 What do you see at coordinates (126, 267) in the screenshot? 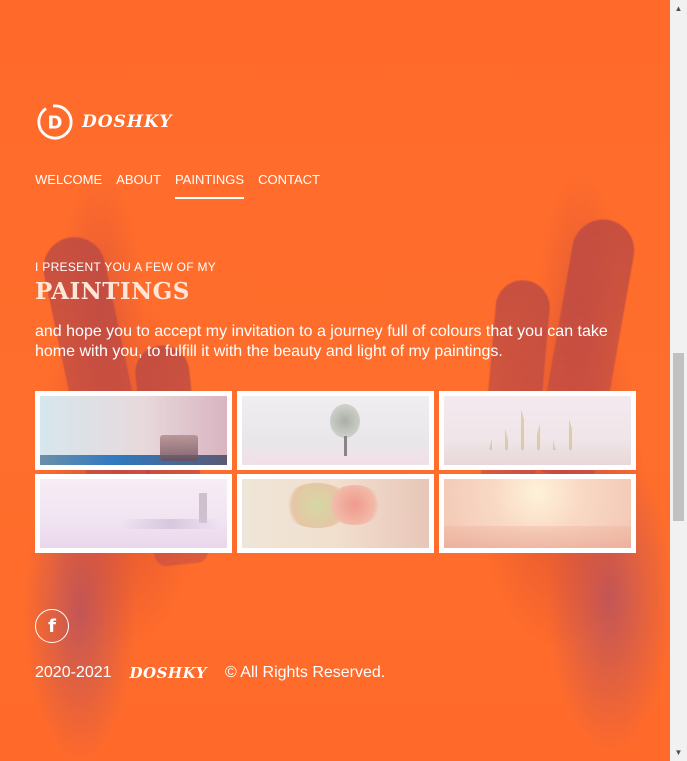
I see `intro-kicker: I PRESENT YOU A FEW OF MY` at bounding box center [126, 267].